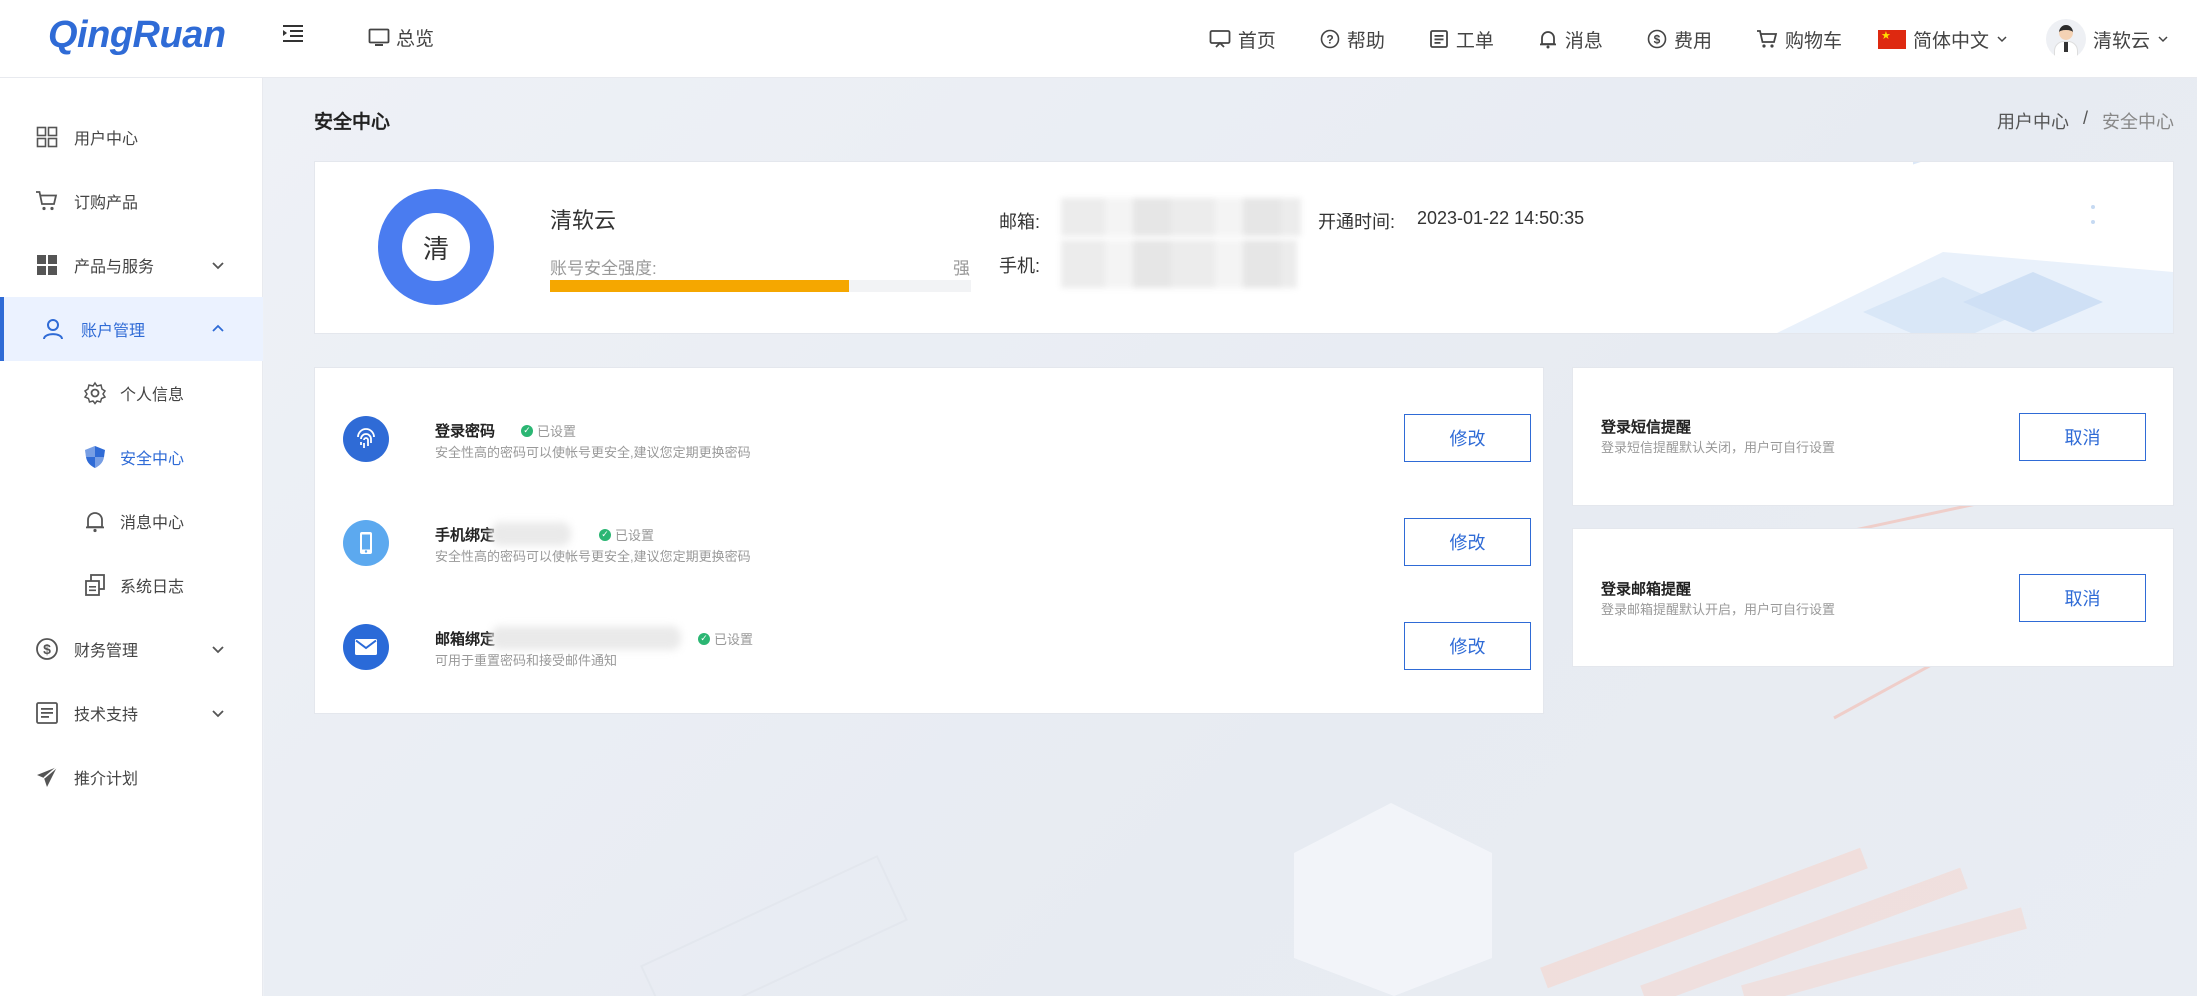 The width and height of the screenshot is (2197, 996). Describe the element at coordinates (152, 459) in the screenshot. I see `sidebar-item-label: 安全中心` at that location.